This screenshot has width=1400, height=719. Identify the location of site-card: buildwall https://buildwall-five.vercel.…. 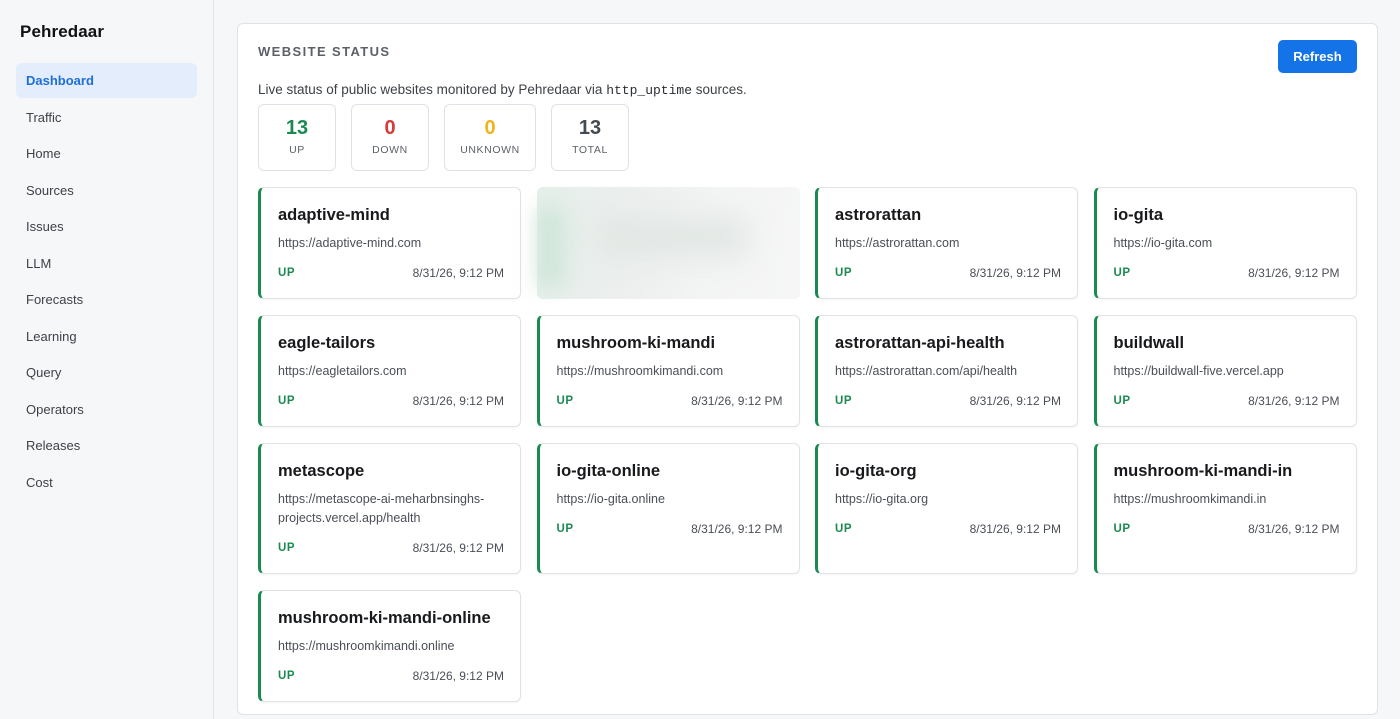
(1225, 371).